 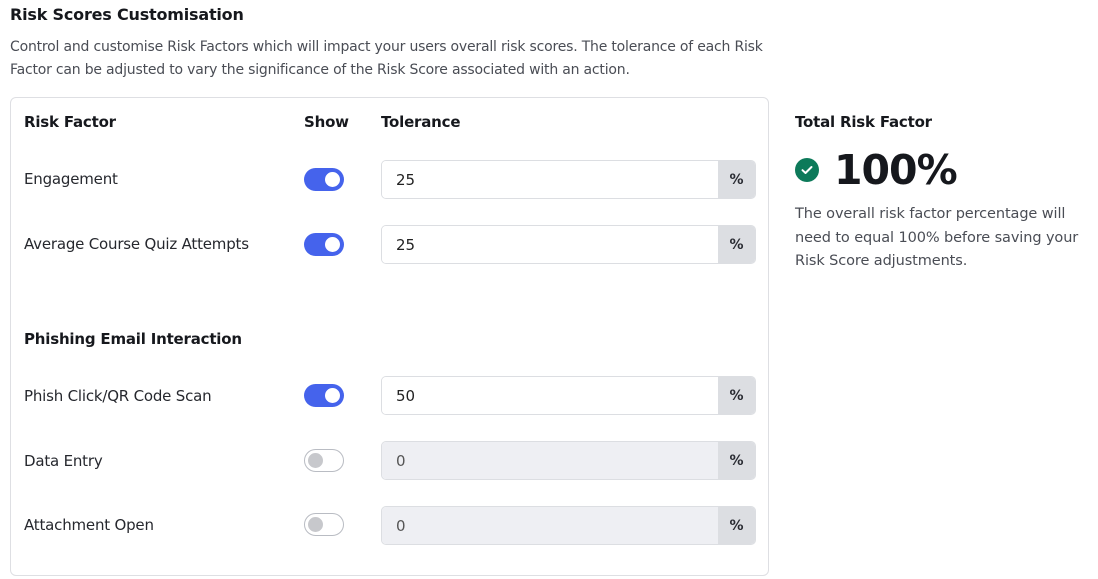 I want to click on show-toggle-phish-click, so click(x=324, y=395).